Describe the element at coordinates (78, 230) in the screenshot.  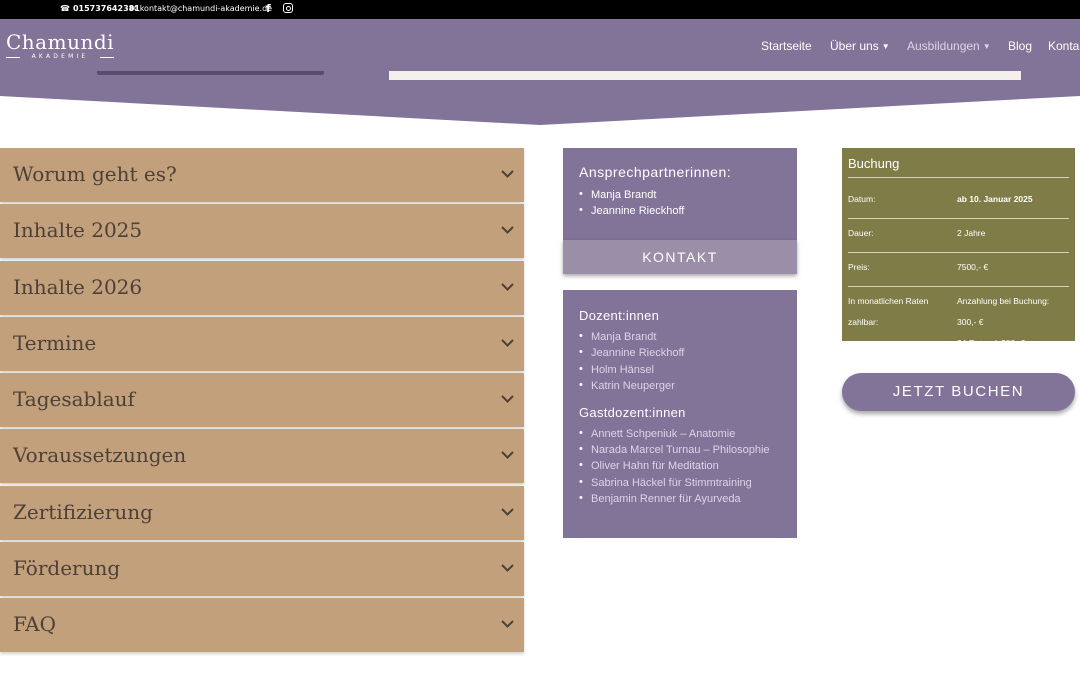
I see `accordion-title: Inhalte 2025` at that location.